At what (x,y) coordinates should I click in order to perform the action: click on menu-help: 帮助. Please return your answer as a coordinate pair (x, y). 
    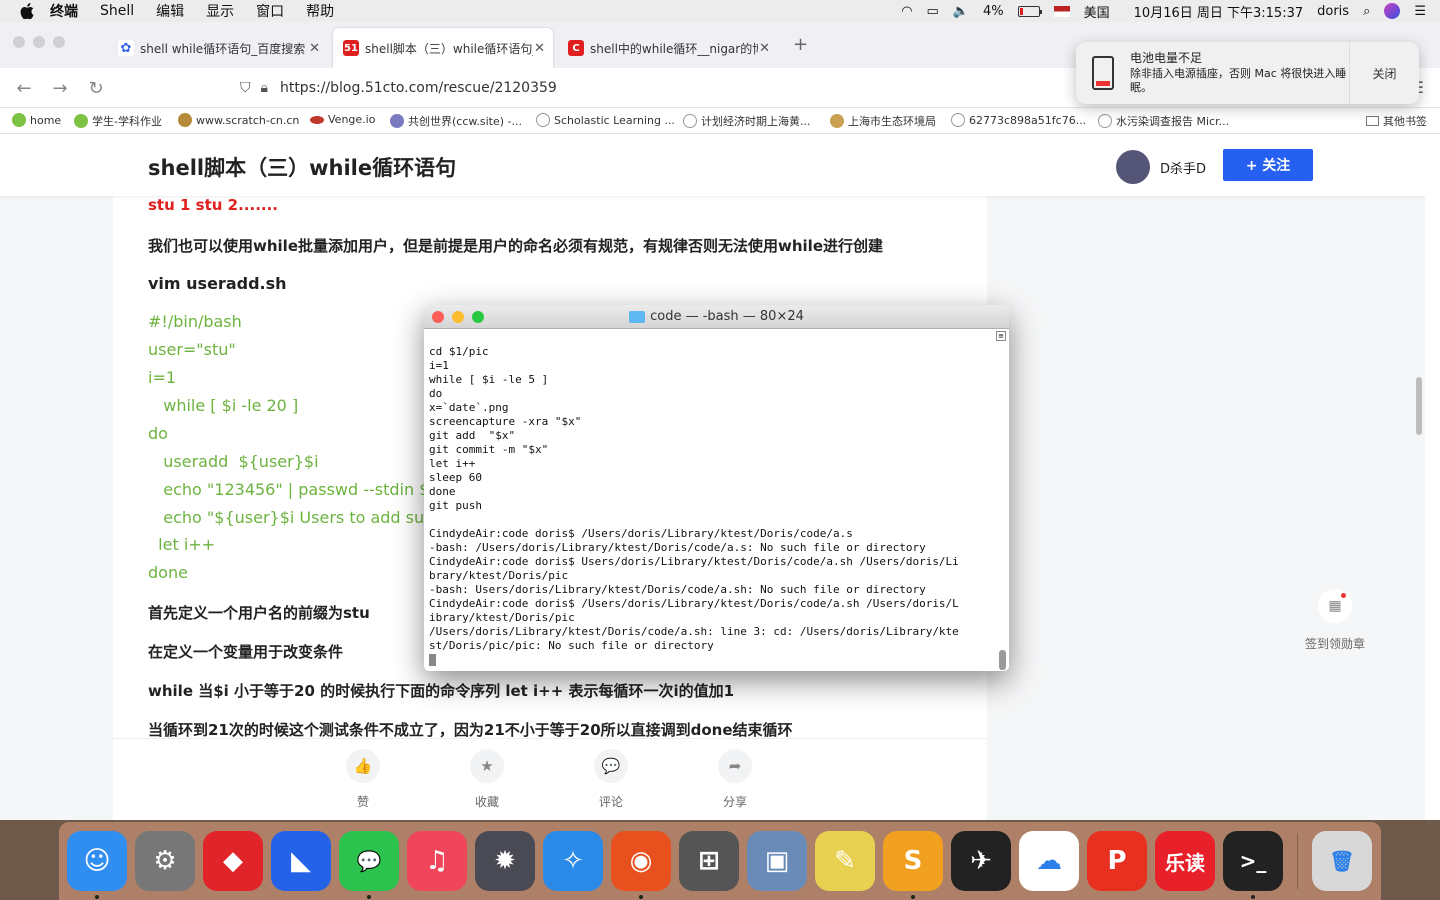
    Looking at the image, I should click on (320, 11).